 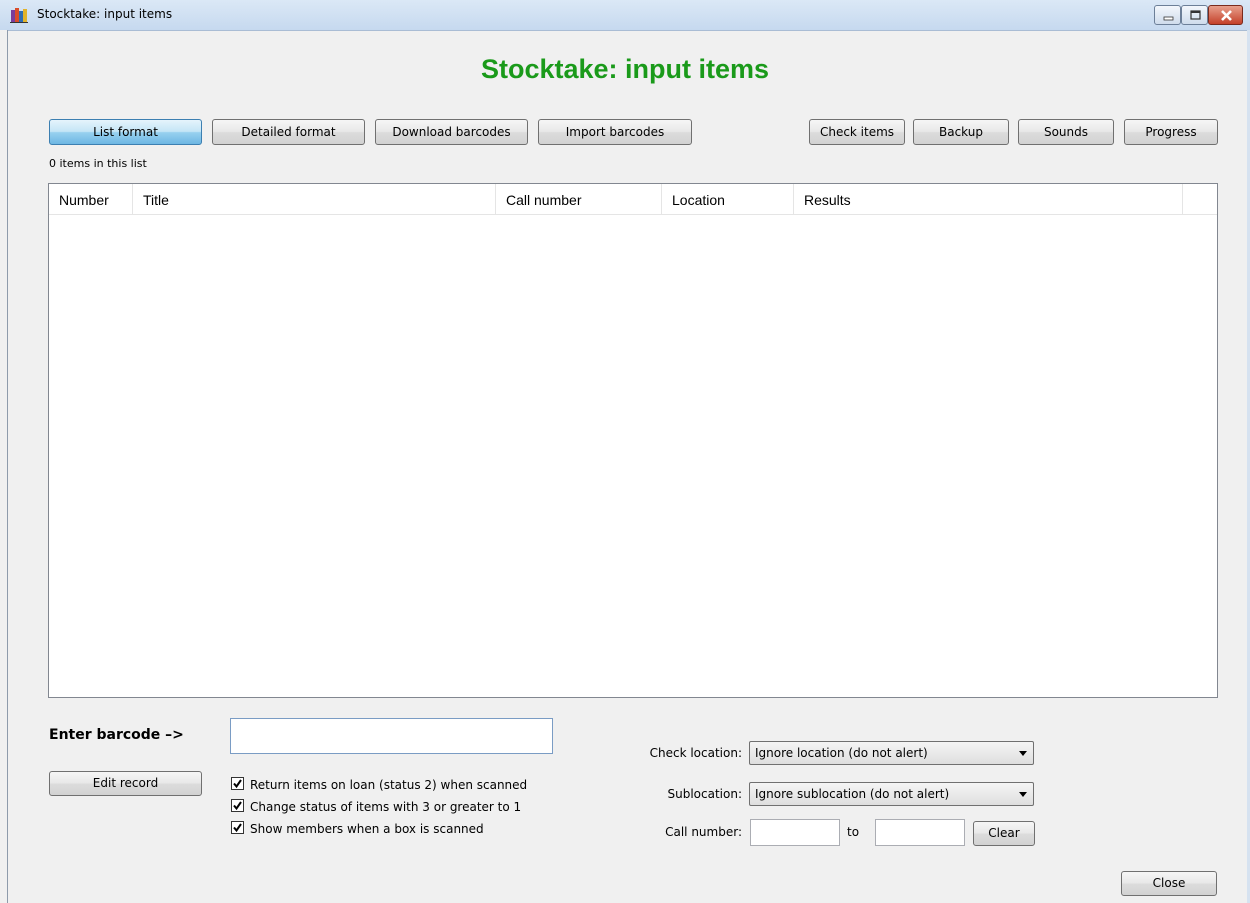 What do you see at coordinates (237, 827) in the screenshot?
I see `checkbox-show-members` at bounding box center [237, 827].